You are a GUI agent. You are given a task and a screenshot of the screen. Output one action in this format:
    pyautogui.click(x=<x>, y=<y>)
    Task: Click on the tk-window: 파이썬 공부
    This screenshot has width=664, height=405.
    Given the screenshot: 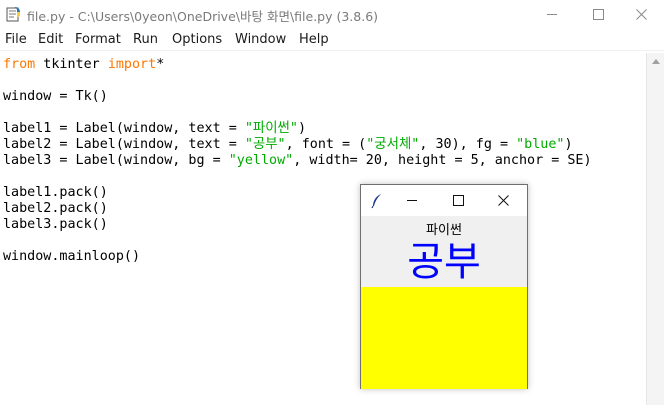 What is the action you would take?
    pyautogui.click(x=444, y=286)
    